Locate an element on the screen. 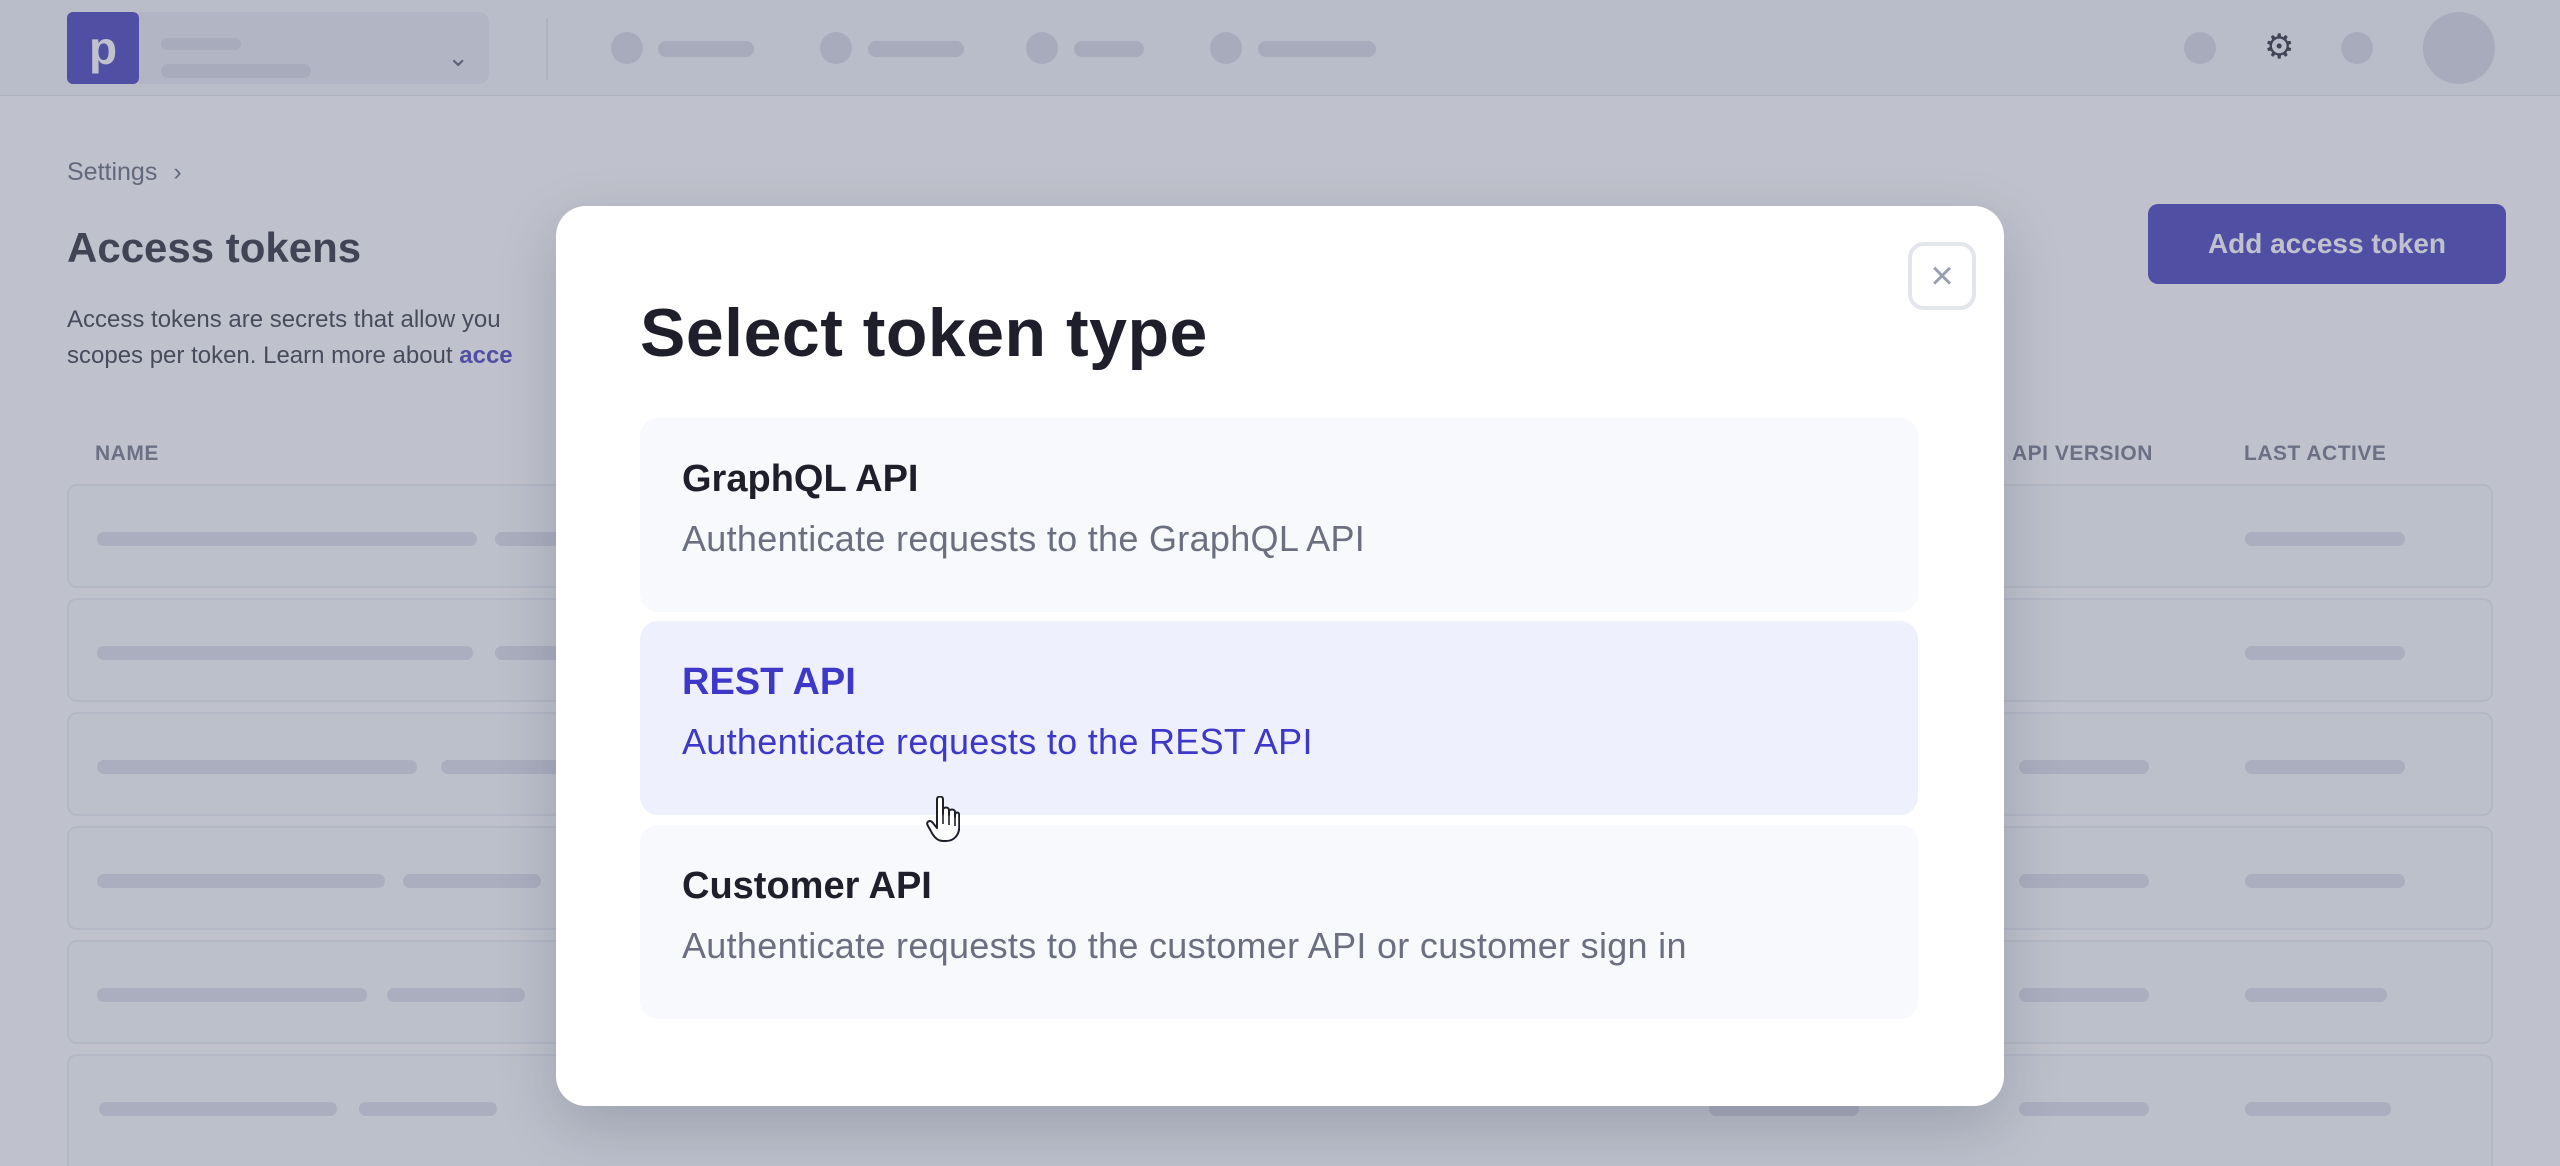 This screenshot has height=1166, width=2560. option-title: Customer API is located at coordinates (807, 886).